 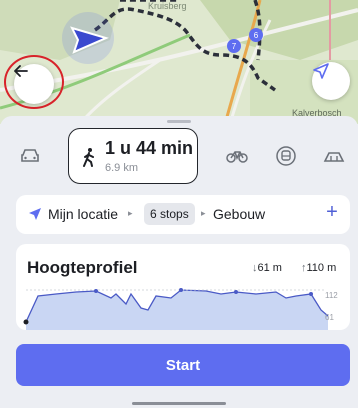 What do you see at coordinates (88, 157) in the screenshot?
I see `walking-icon` at bounding box center [88, 157].